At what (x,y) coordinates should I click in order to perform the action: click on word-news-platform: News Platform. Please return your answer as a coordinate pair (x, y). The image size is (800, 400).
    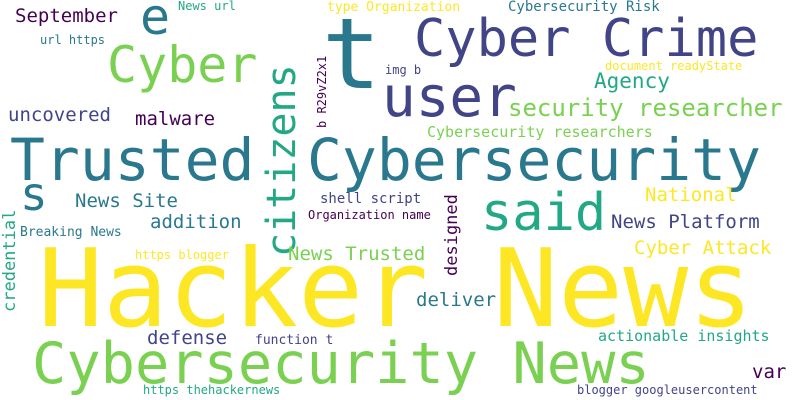
    Looking at the image, I should click on (685, 222).